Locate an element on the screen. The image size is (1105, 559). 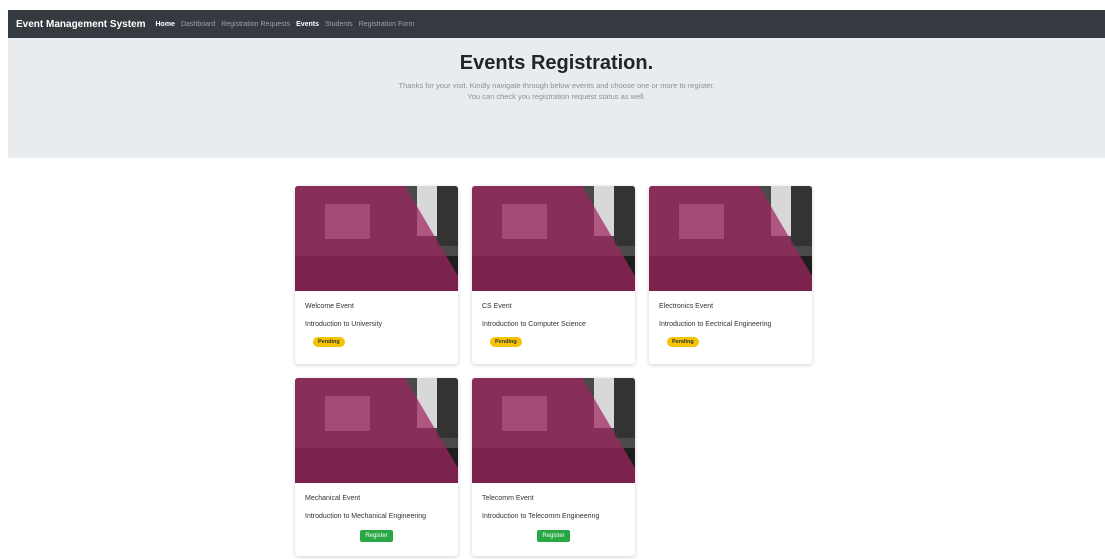
event-description: Introduction to Computer Science is located at coordinates (534, 324).